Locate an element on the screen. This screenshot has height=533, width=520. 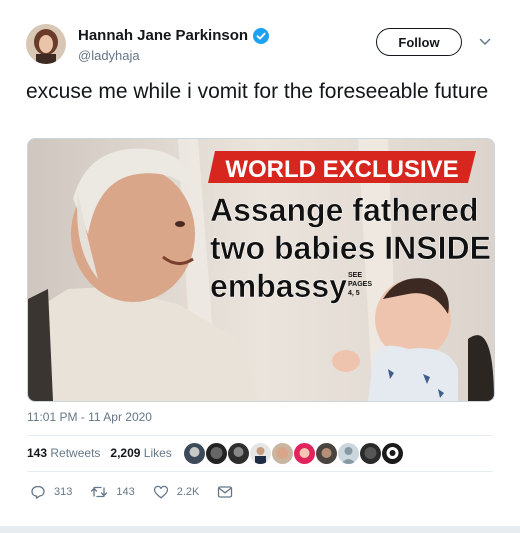
author-name-row: Hannah Jane Parkinson is located at coordinates (174, 35).